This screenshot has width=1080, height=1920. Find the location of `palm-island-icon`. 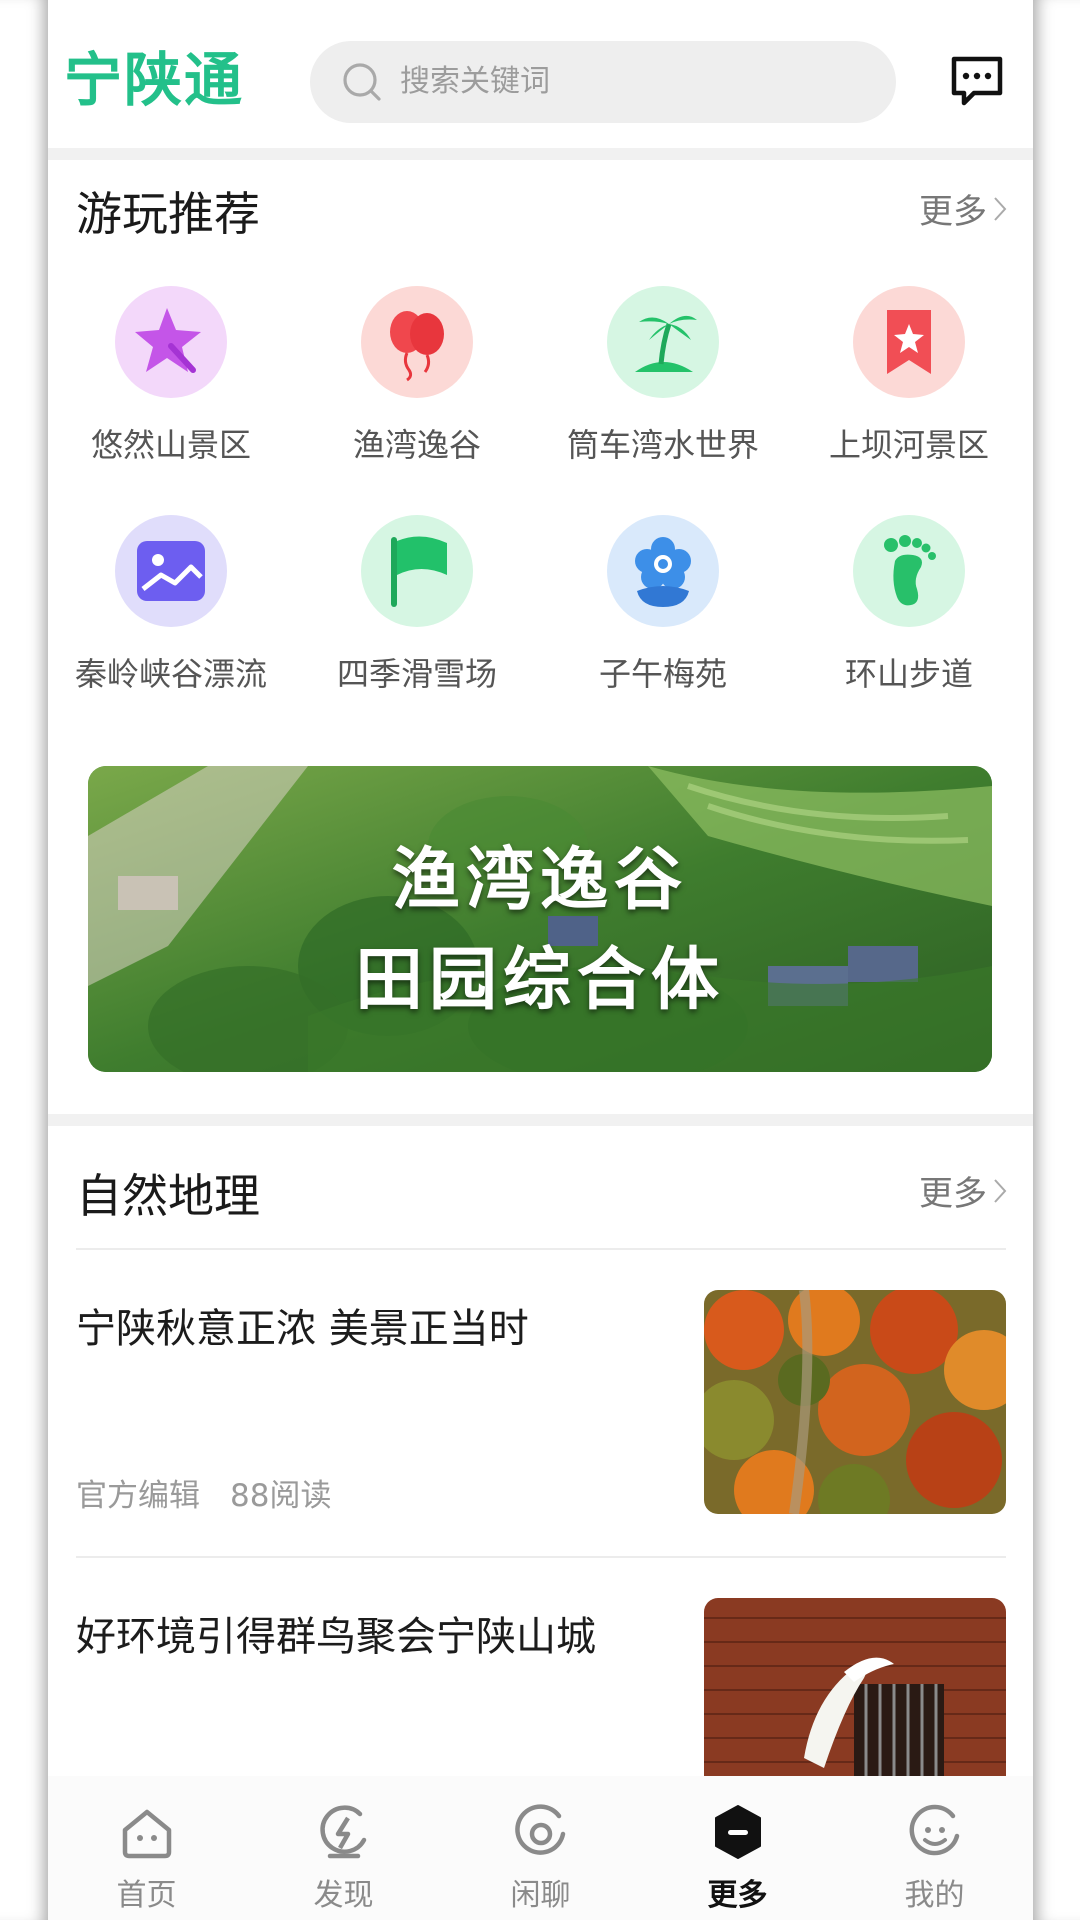

palm-island-icon is located at coordinates (663, 342).